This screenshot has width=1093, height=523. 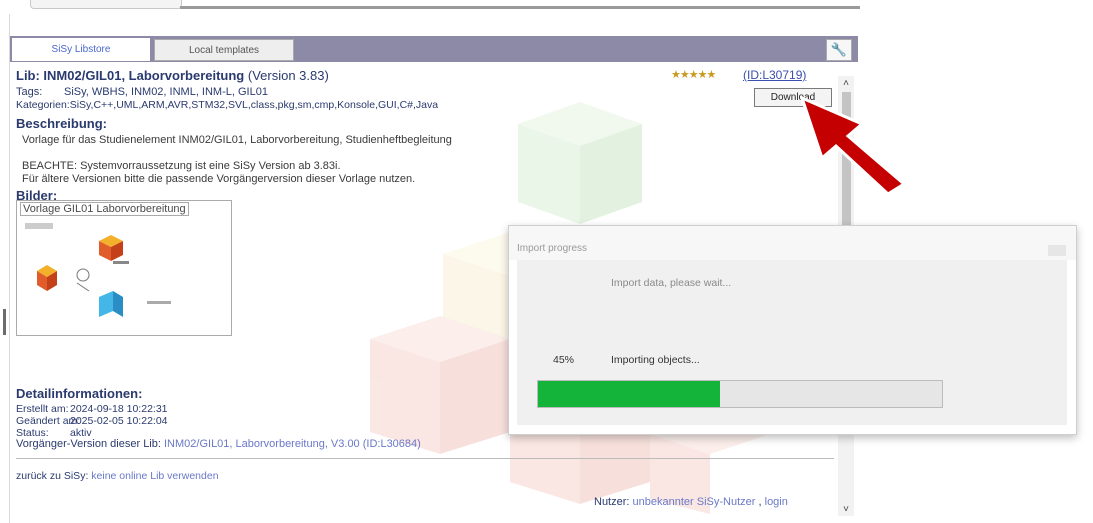 I want to click on scroll-down-icon: ˅, so click(x=846, y=509).